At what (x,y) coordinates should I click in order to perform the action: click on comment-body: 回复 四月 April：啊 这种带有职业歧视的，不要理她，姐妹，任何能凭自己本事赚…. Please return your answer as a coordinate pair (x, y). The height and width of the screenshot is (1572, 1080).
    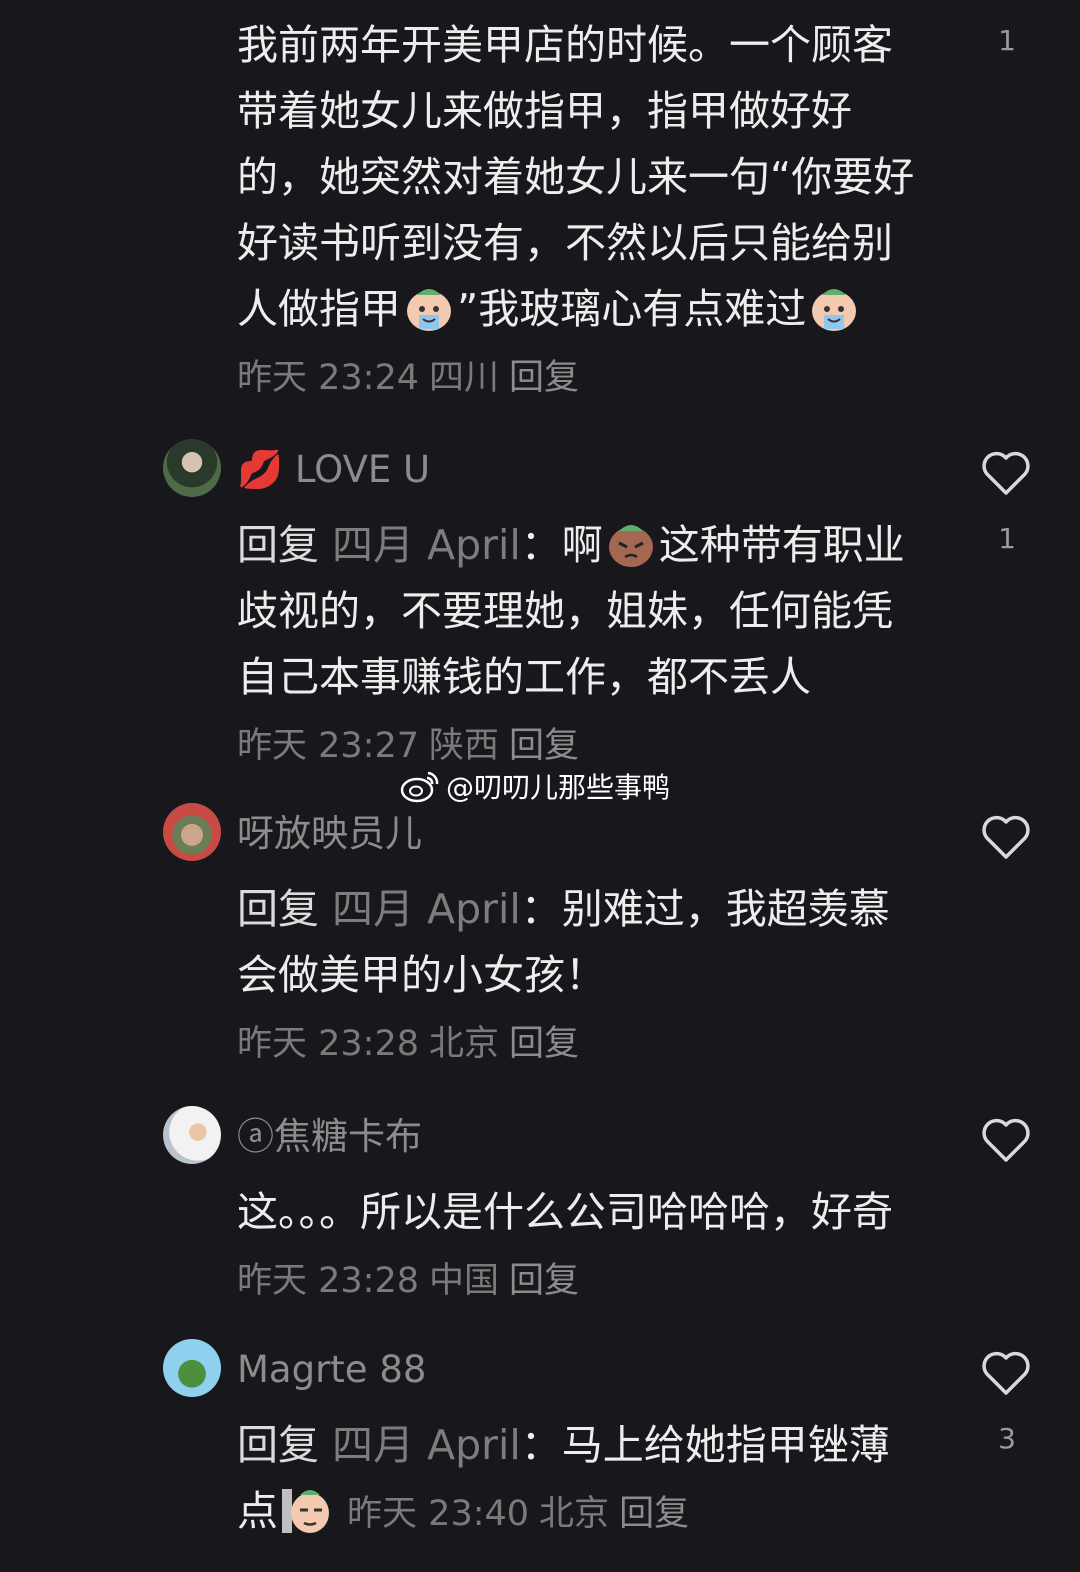
    Looking at the image, I should click on (582, 645).